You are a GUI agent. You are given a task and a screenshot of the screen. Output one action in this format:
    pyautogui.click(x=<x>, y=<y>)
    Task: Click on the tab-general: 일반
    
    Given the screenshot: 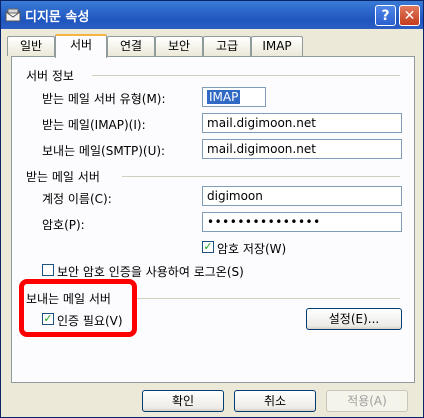 What is the action you would take?
    pyautogui.click(x=31, y=46)
    